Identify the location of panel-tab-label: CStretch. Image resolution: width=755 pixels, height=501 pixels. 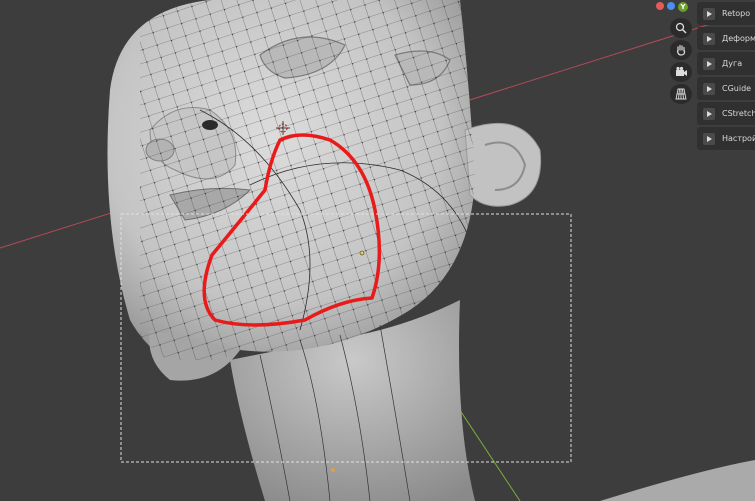
(738, 113).